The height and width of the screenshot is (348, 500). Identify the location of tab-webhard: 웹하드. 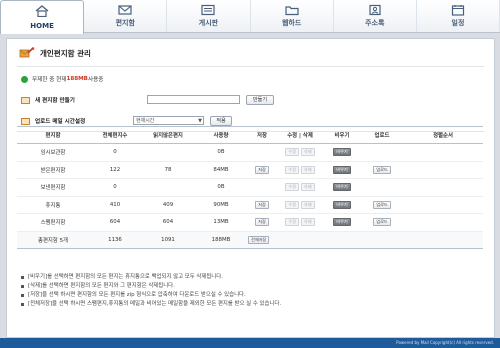
(292, 16).